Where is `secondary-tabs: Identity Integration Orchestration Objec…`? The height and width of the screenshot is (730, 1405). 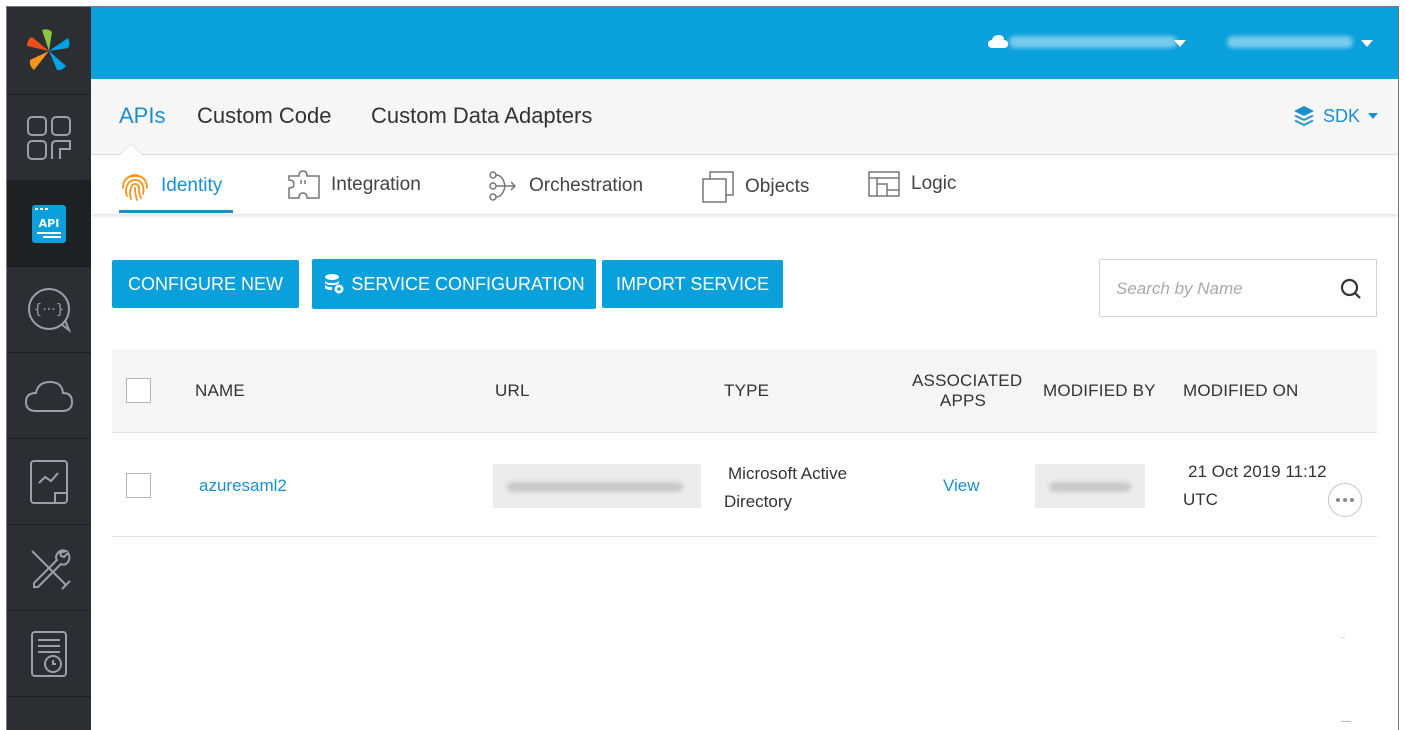 secondary-tabs: Identity Integration Orchestration Objec… is located at coordinates (744, 185).